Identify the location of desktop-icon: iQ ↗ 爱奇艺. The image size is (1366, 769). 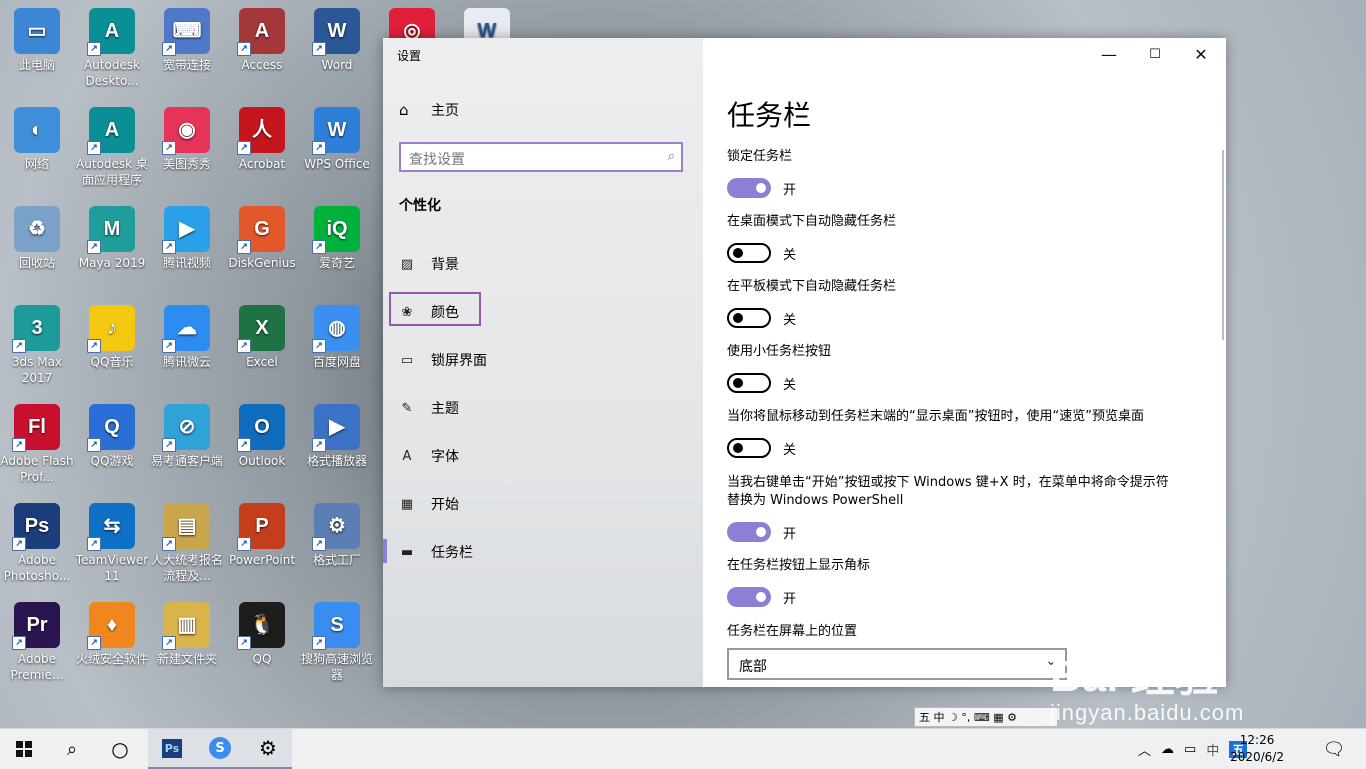
(337, 238).